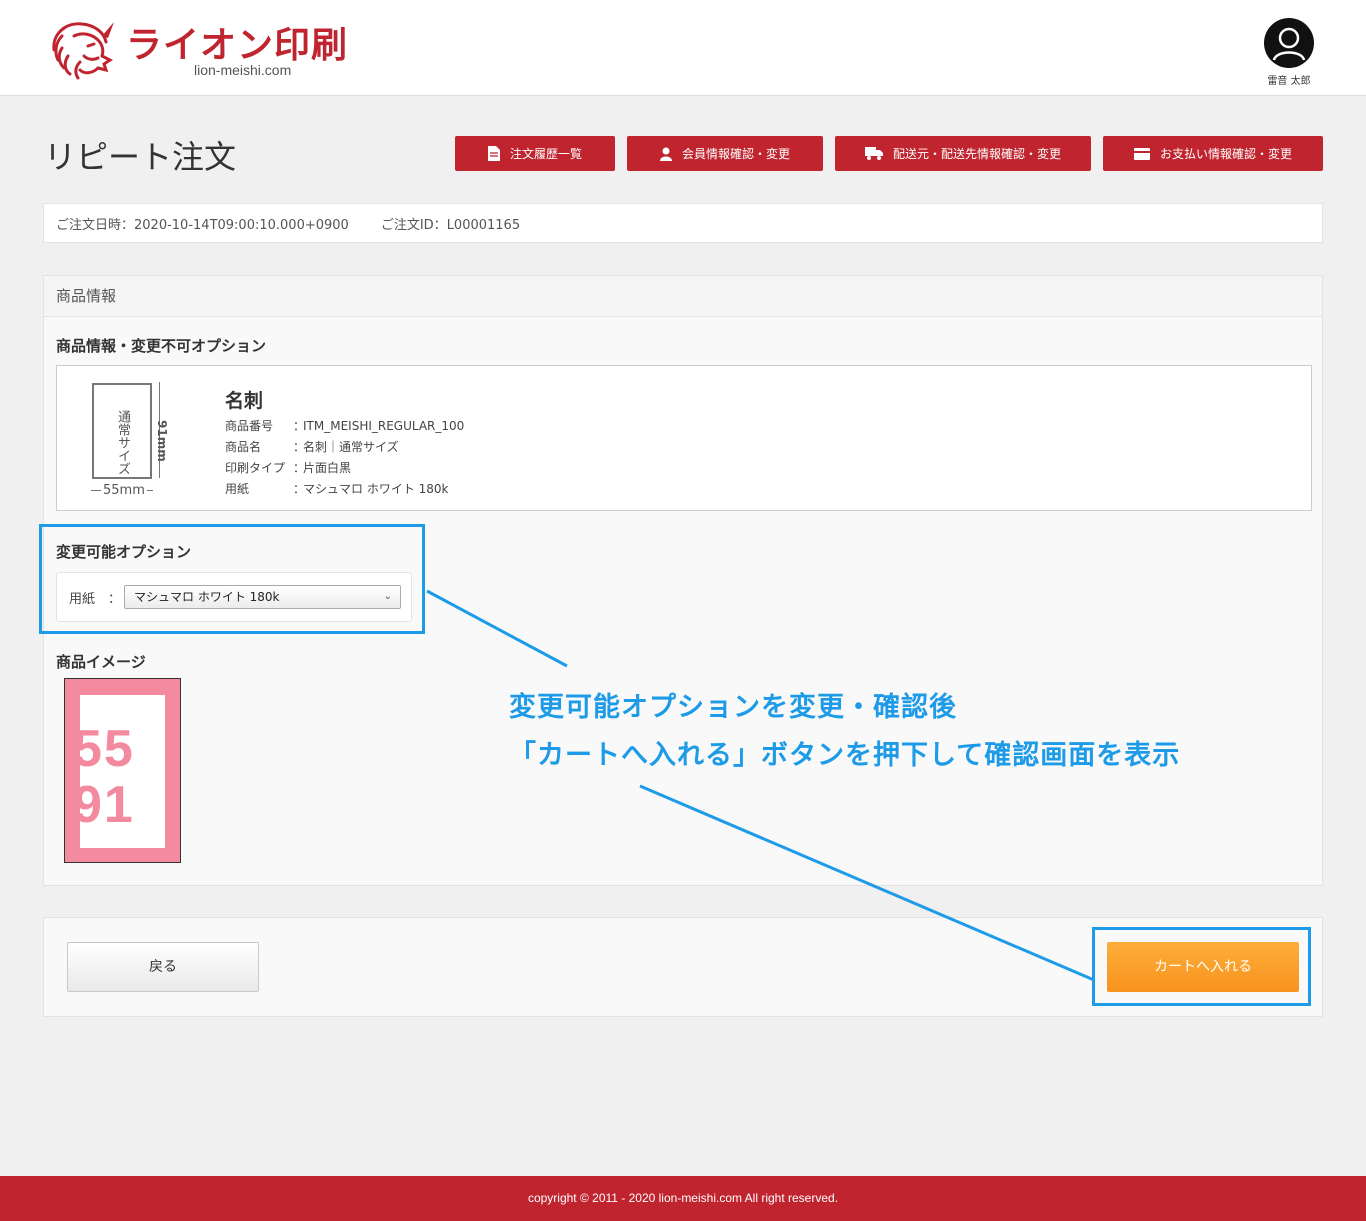  What do you see at coordinates (202, 225) in the screenshot?
I see `order-date: ご注文日時：2020-10-14T09:00:10.000+0900` at bounding box center [202, 225].